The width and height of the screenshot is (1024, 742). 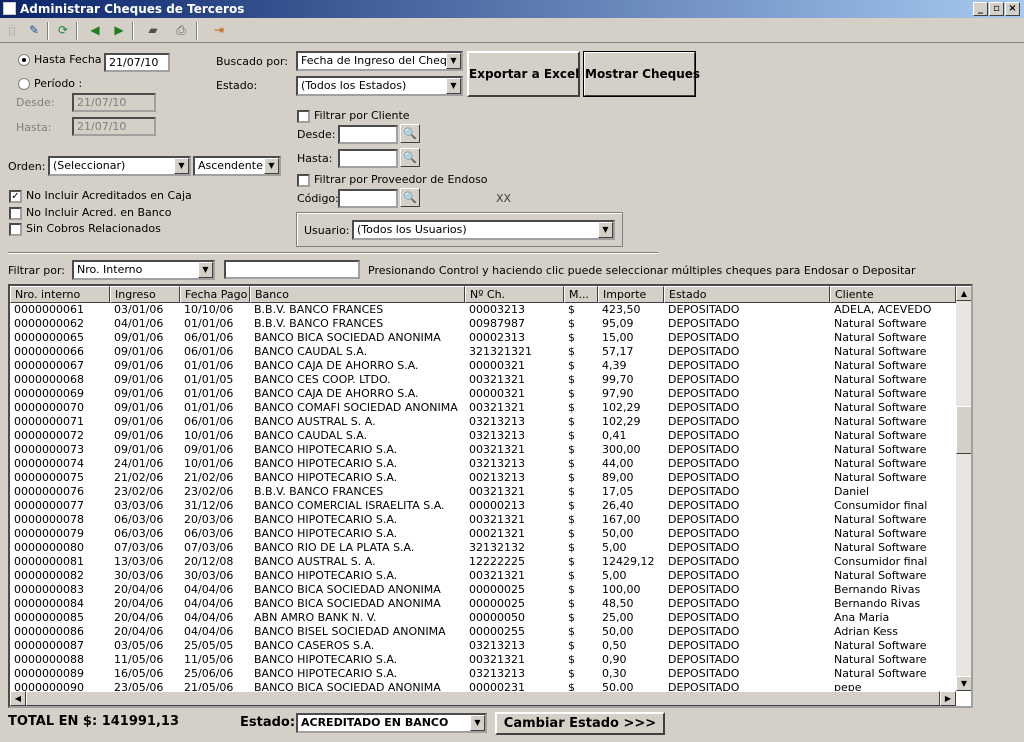 What do you see at coordinates (379, 61) in the screenshot?
I see `buscado-por-select: Fecha de Ingreso del Cheque ▼` at bounding box center [379, 61].